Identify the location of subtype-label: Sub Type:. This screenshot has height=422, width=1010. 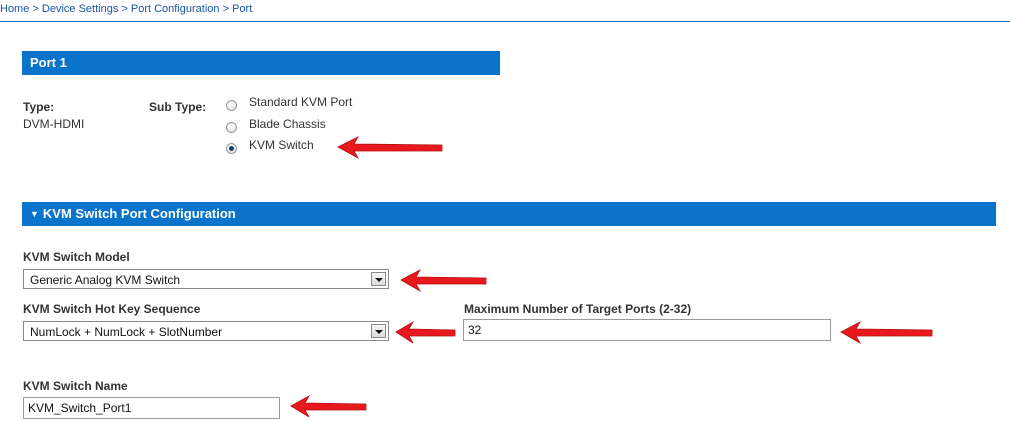
(178, 107).